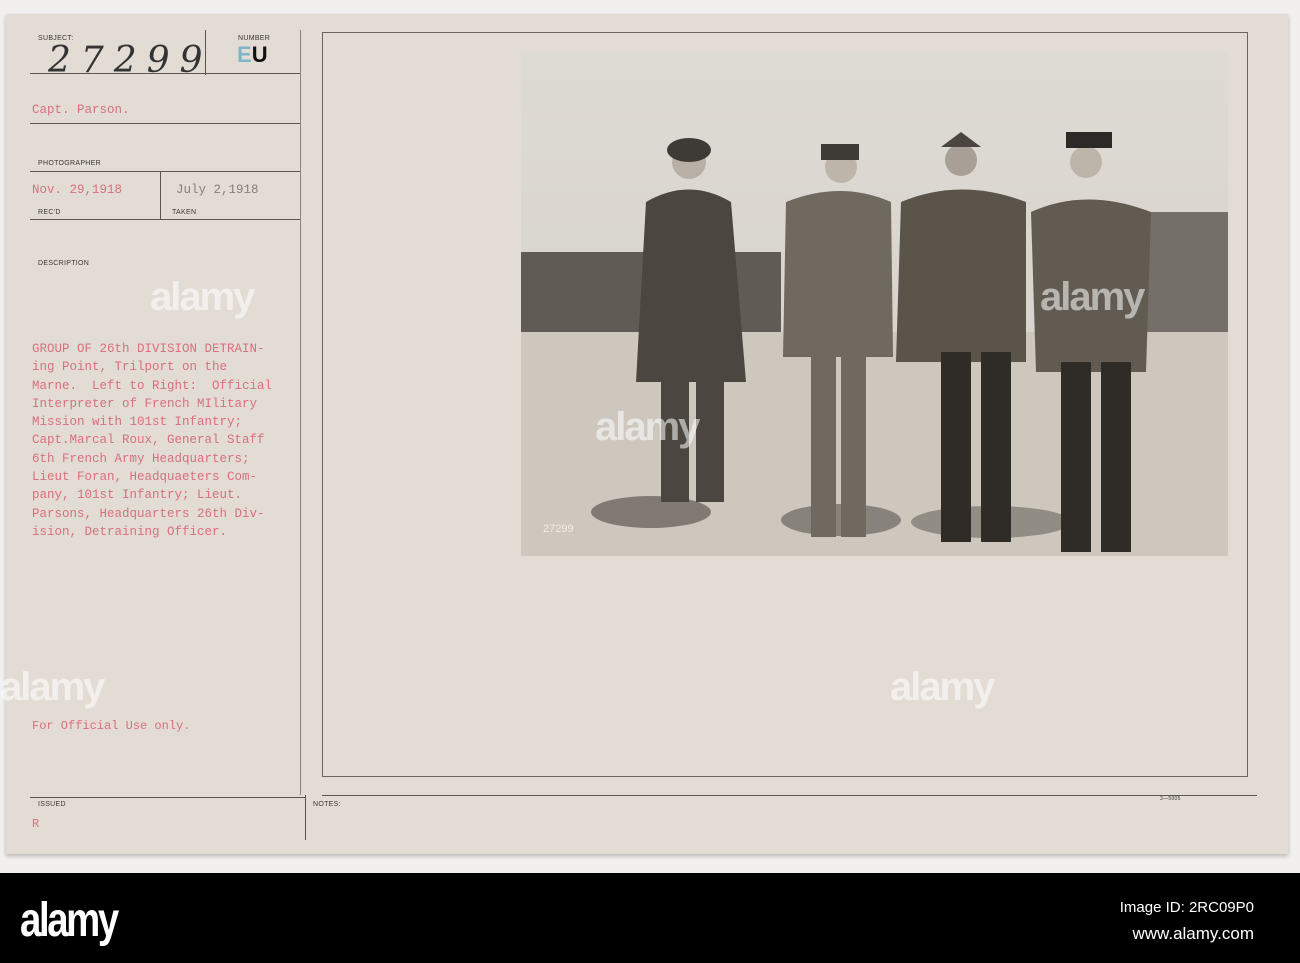  What do you see at coordinates (148, 513) in the screenshot?
I see `description-line: Parsons, Headquarters 26th Div-` at bounding box center [148, 513].